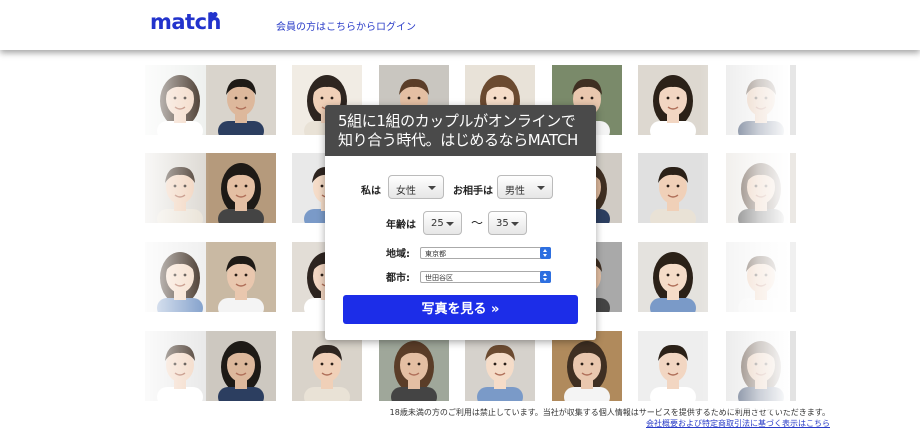 The image size is (920, 435). Describe the element at coordinates (485, 277) in the screenshot. I see `city-dropdown: 世田谷区` at that location.